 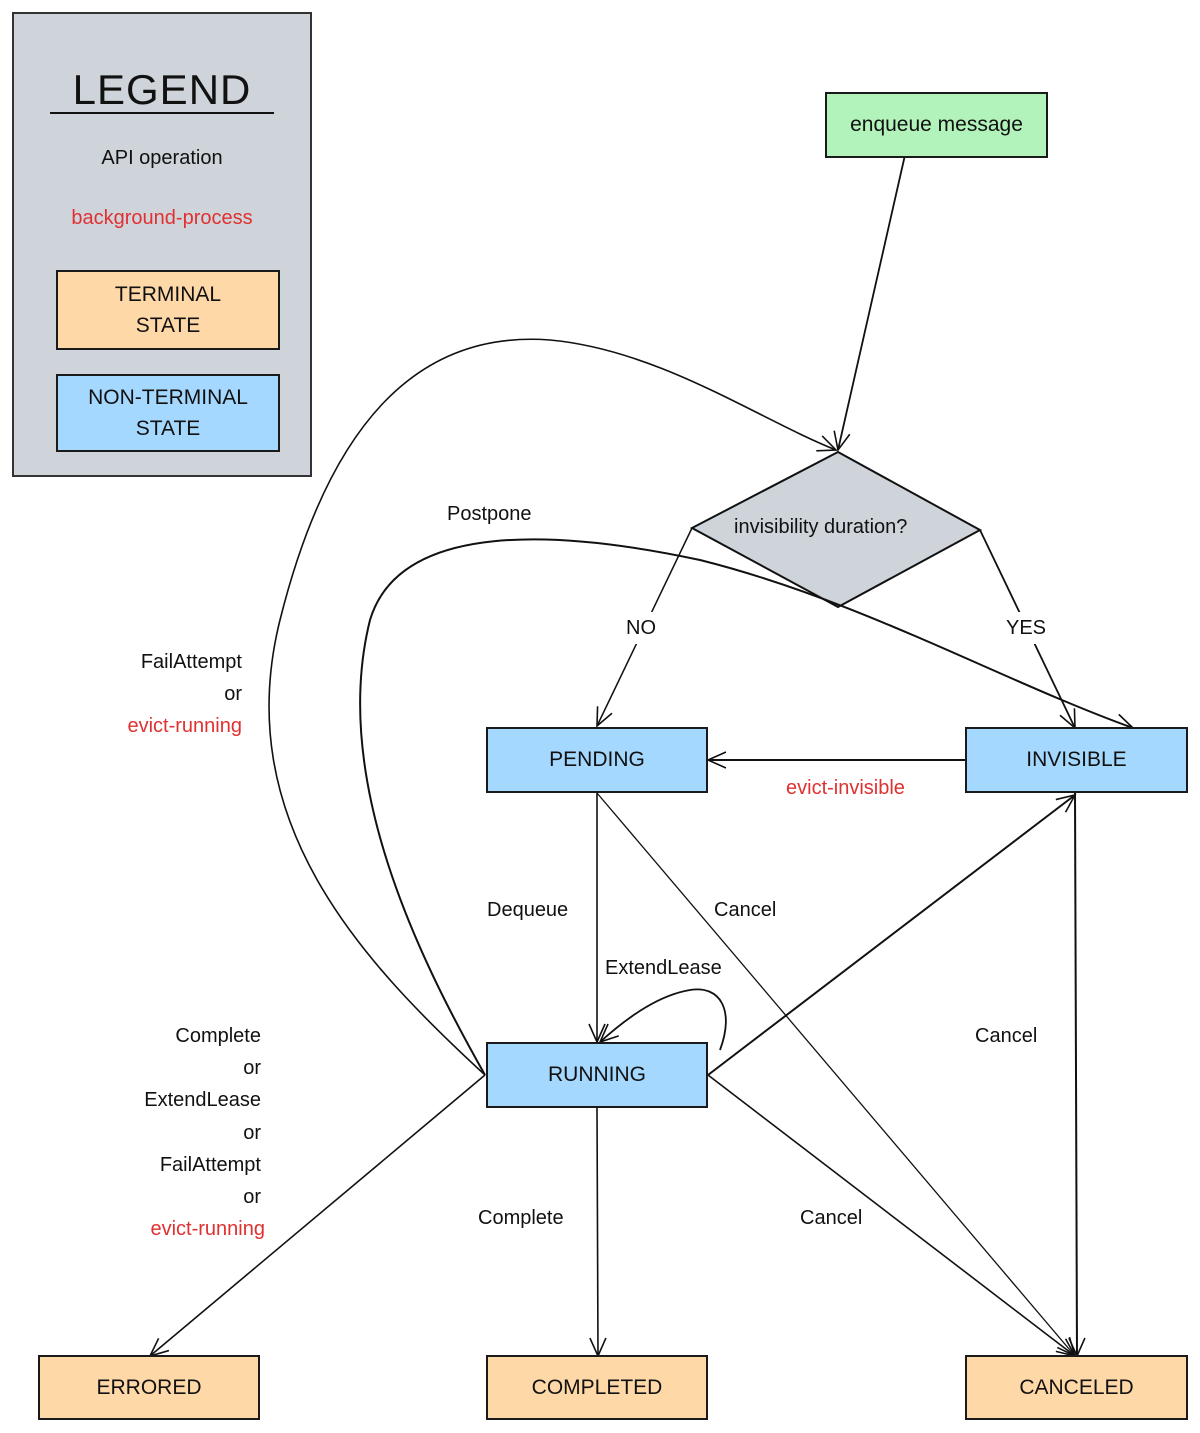 What do you see at coordinates (598, 1232) in the screenshot?
I see `edge-running-to-completed` at bounding box center [598, 1232].